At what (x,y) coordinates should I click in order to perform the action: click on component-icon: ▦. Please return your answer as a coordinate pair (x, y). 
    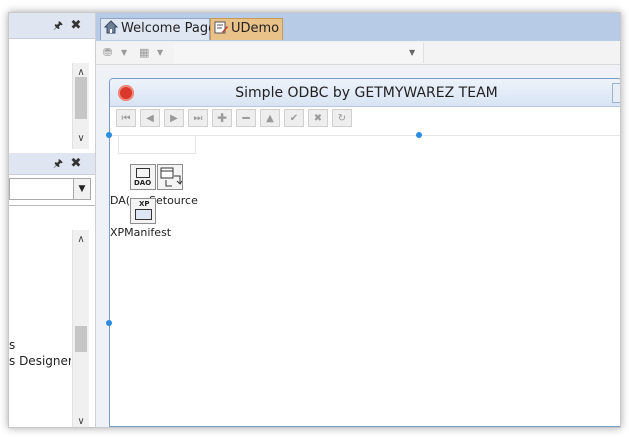
    Looking at the image, I should click on (144, 53).